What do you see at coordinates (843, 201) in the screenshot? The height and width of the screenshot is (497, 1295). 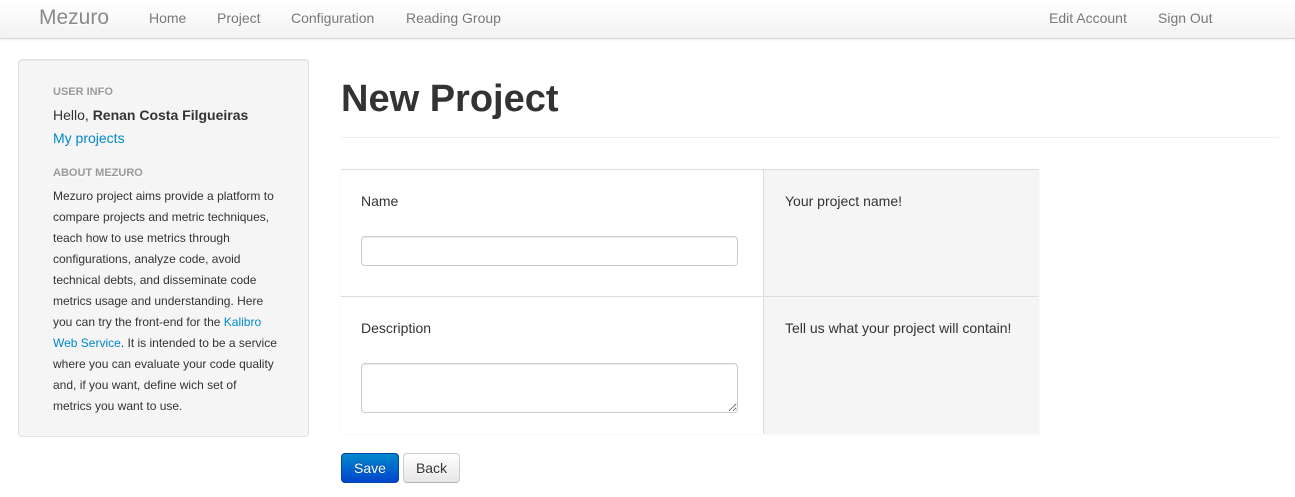 I see `name-hint: Your project name!` at bounding box center [843, 201].